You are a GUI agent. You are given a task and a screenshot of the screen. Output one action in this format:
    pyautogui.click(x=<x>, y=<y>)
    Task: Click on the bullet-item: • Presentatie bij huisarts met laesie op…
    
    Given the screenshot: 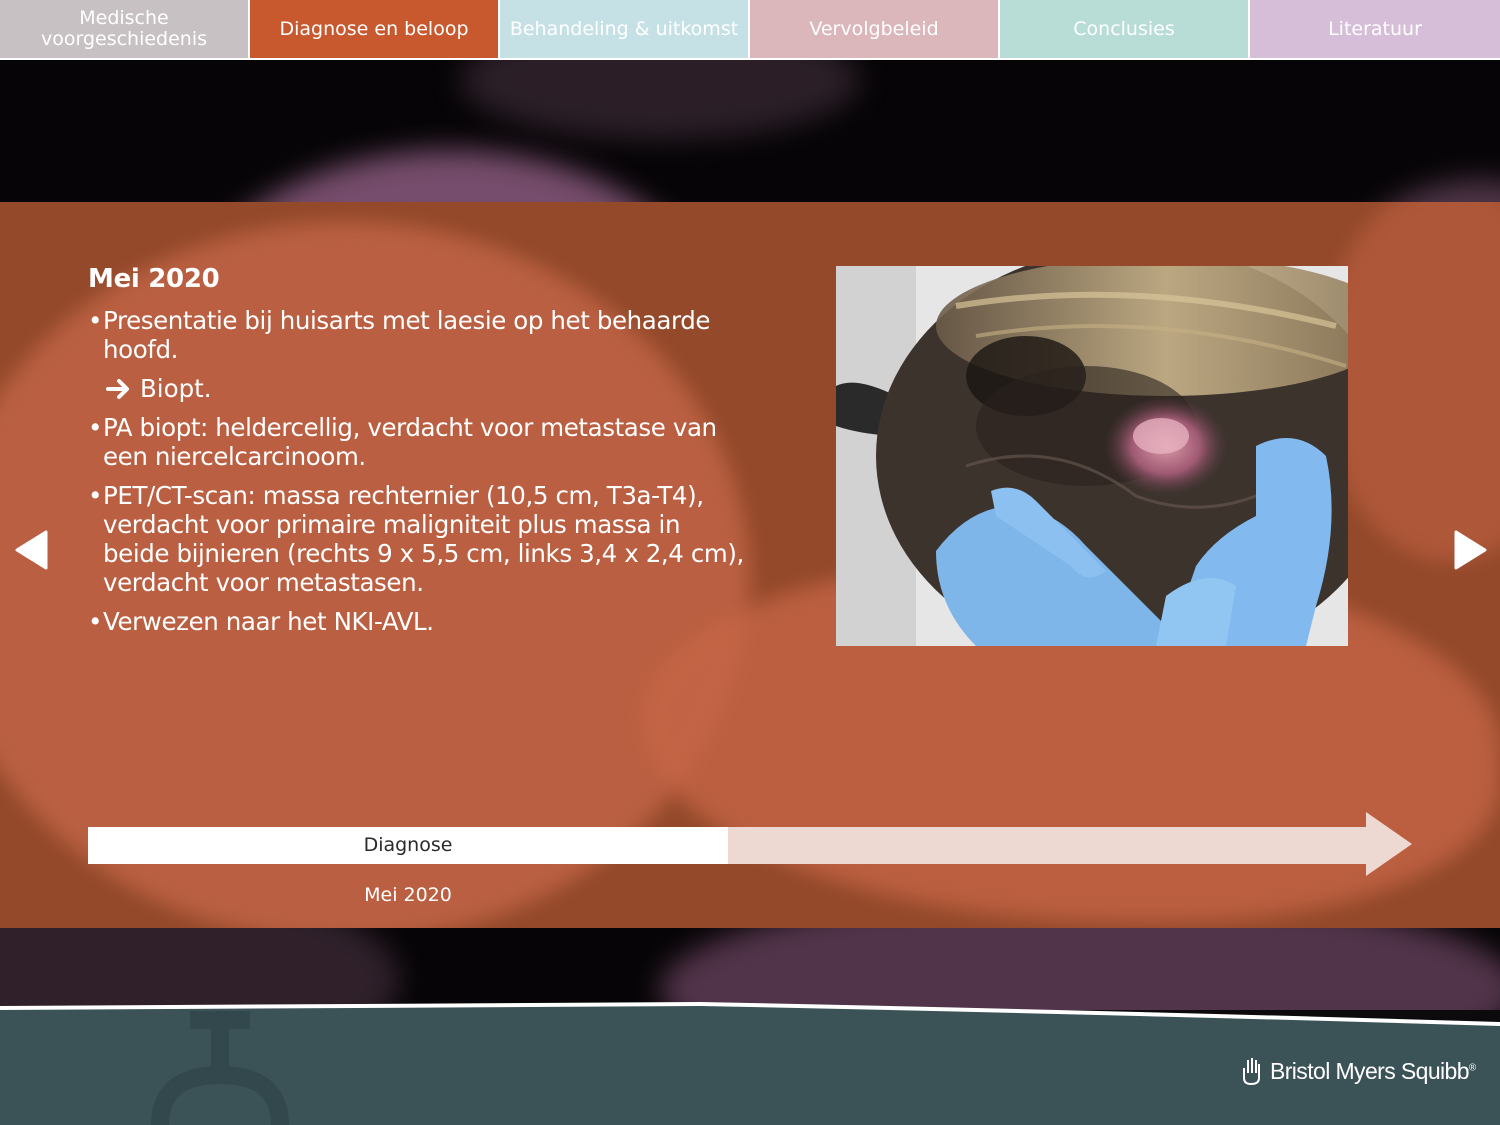 What is the action you would take?
    pyautogui.click(x=418, y=335)
    